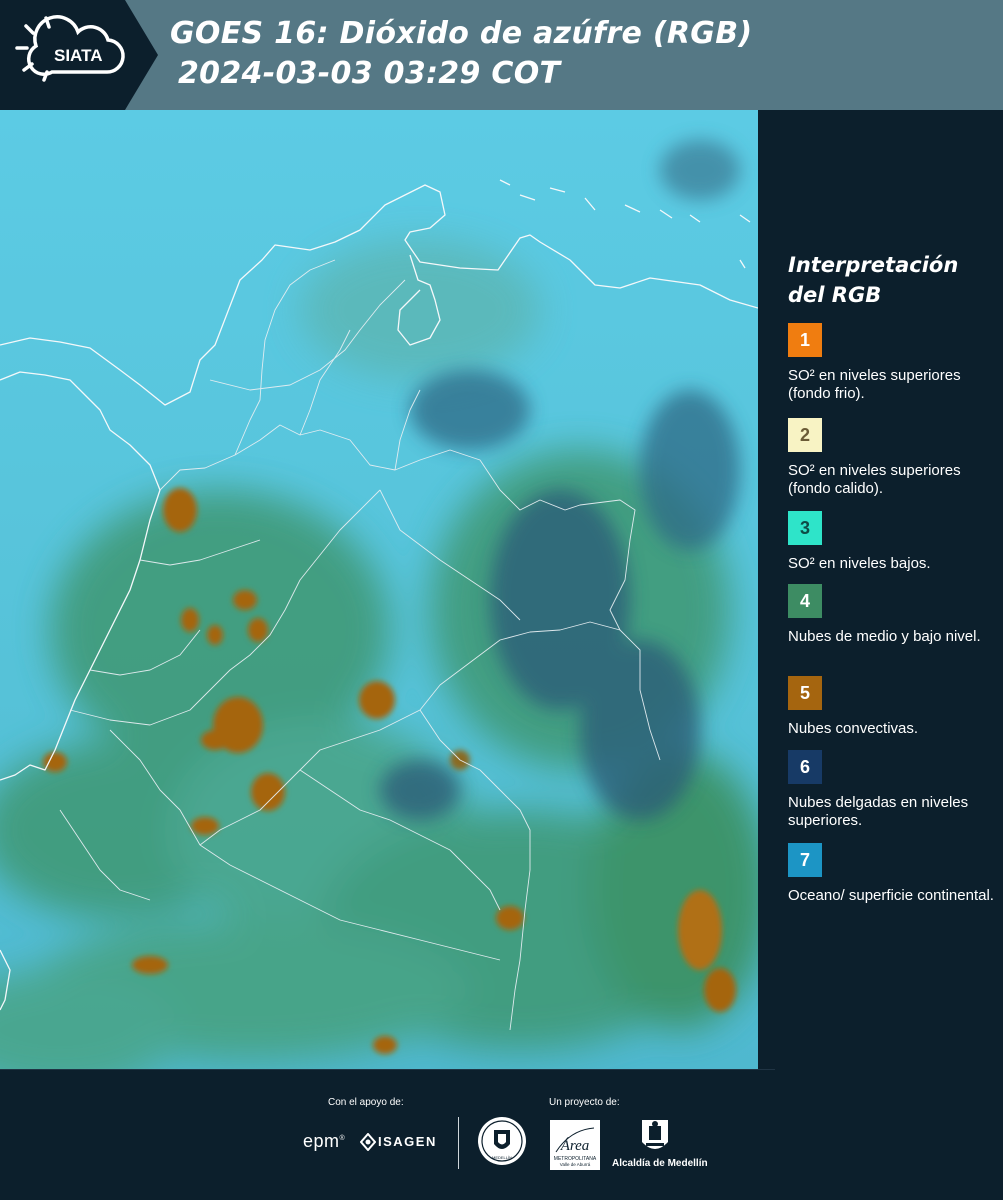  Describe the element at coordinates (805, 435) in the screenshot. I see `legend-swatch: 2` at that location.